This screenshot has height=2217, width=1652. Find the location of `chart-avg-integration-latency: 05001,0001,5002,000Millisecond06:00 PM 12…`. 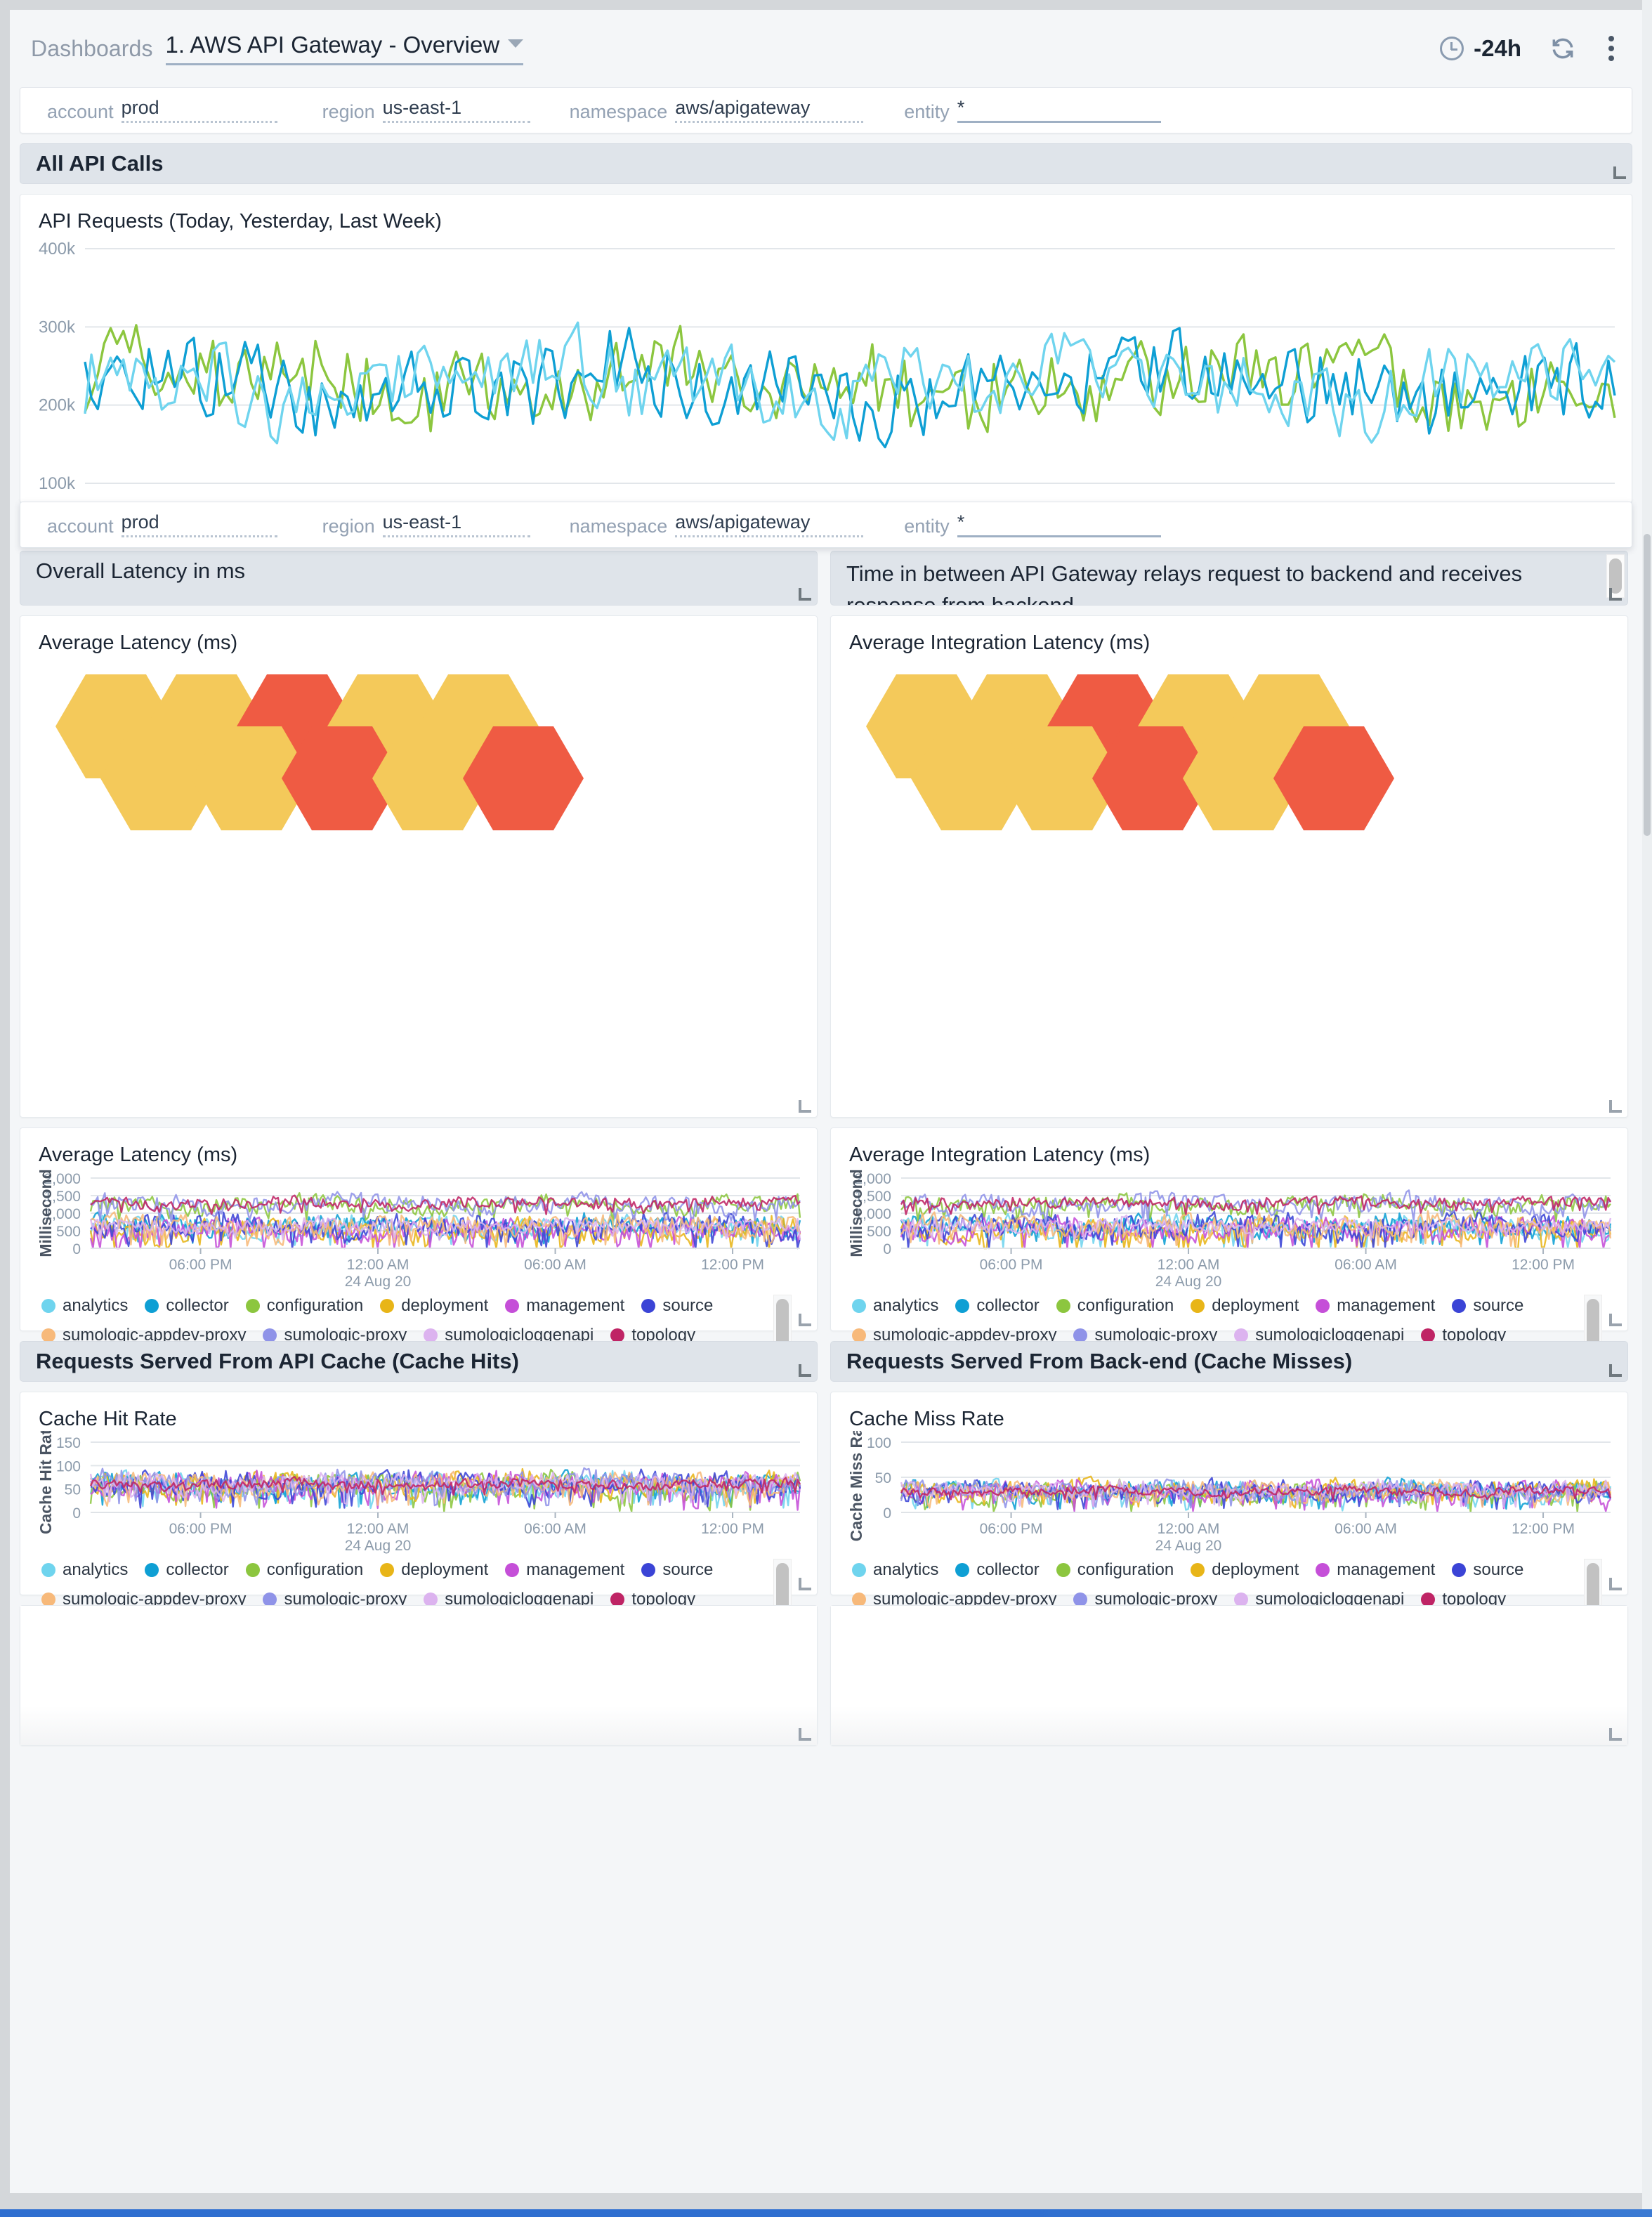

chart-avg-integration-latency: 05001,0001,5002,000Millisecond06:00 PM 12… is located at coordinates (1229, 1229).